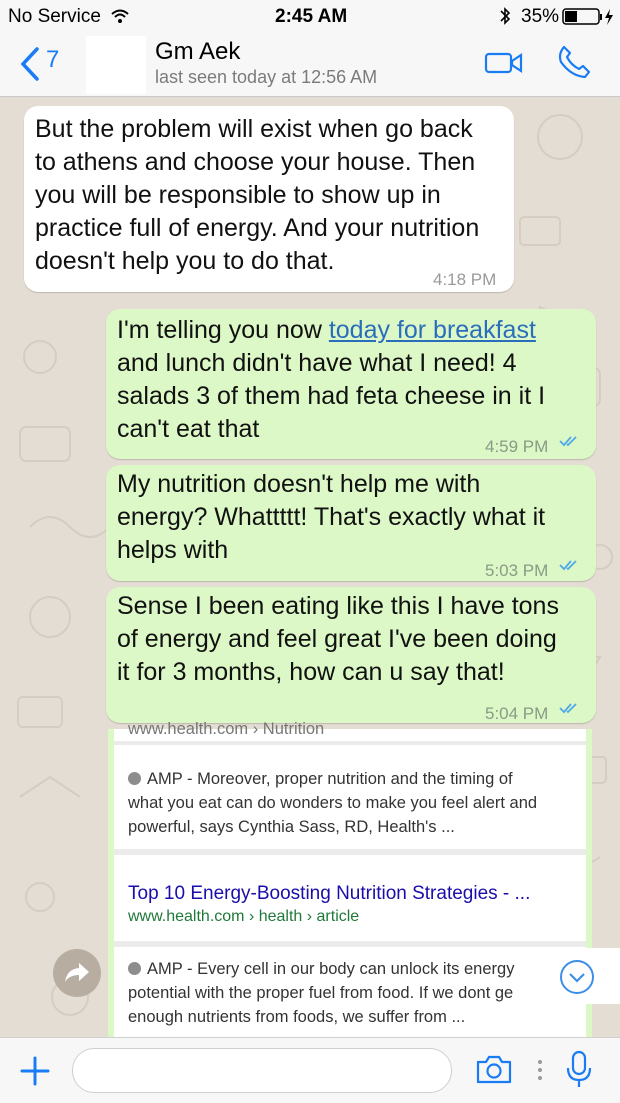 This screenshot has width=620, height=1103. I want to click on message-input, so click(262, 1070).